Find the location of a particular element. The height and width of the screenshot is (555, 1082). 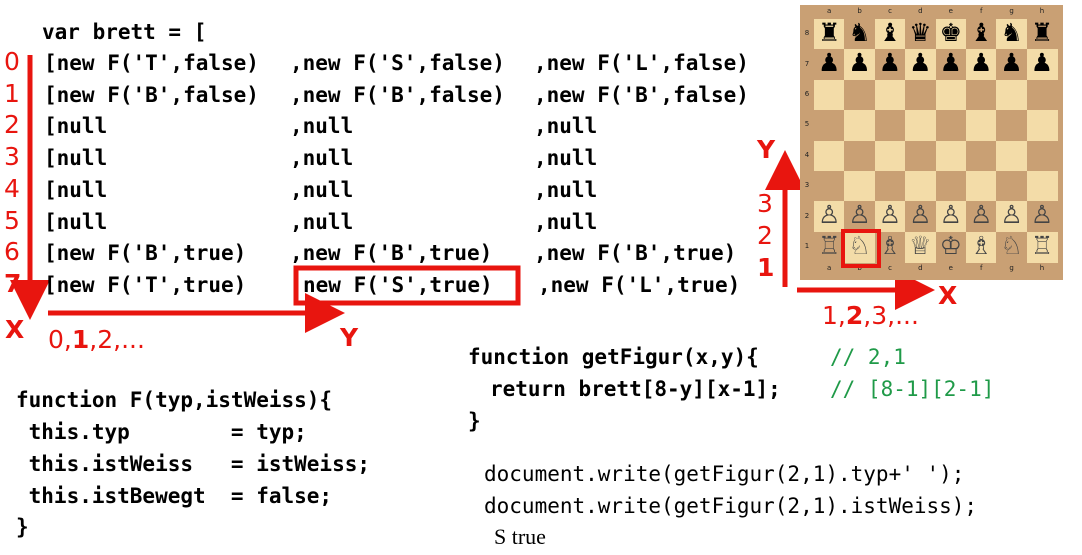

rank-coordinate: 8 is located at coordinates (807, 33).